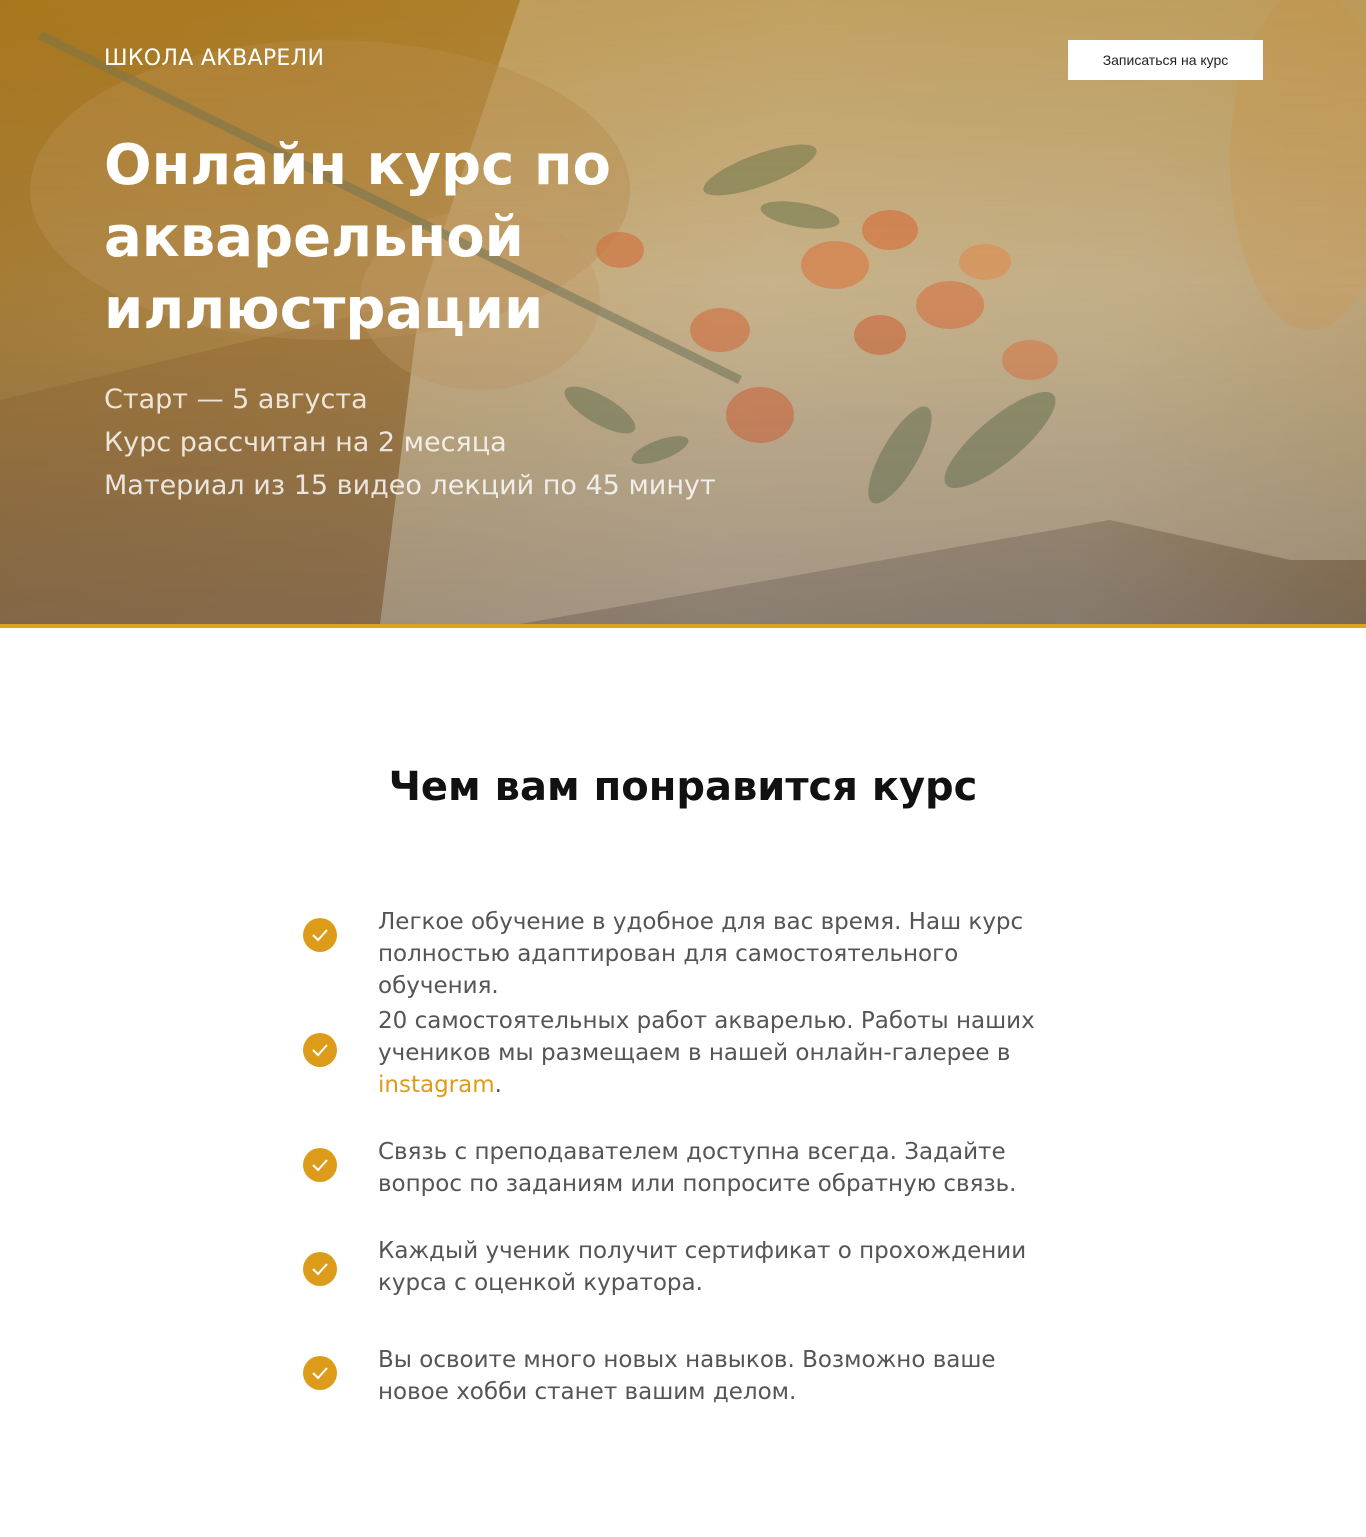 The image size is (1366, 1537). What do you see at coordinates (357, 237) in the screenshot?
I see `hero-title: Онлайн курс по акварельной иллюстрации` at bounding box center [357, 237].